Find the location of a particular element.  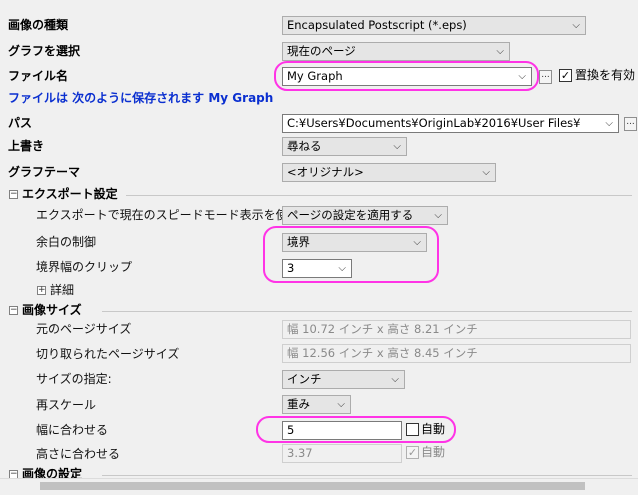

size-unit-select: インチ ⌵ is located at coordinates (343, 379).